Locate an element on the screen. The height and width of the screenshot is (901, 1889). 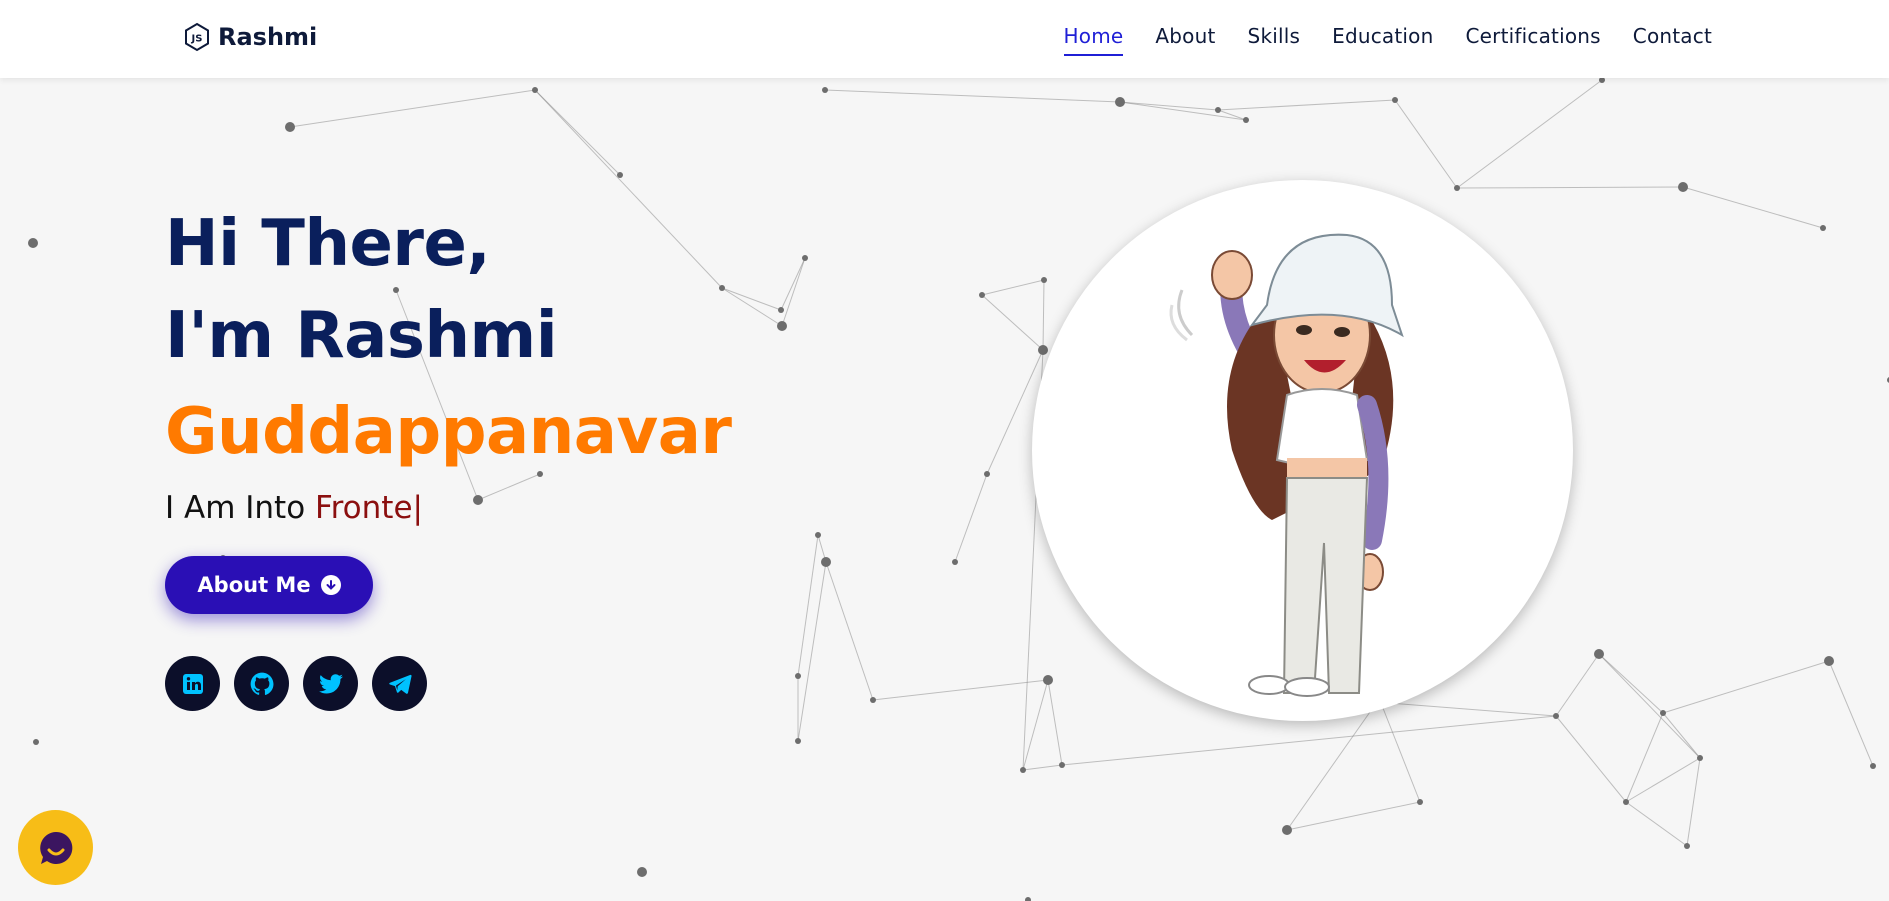
chat-bubble-icon is located at coordinates (55, 847).